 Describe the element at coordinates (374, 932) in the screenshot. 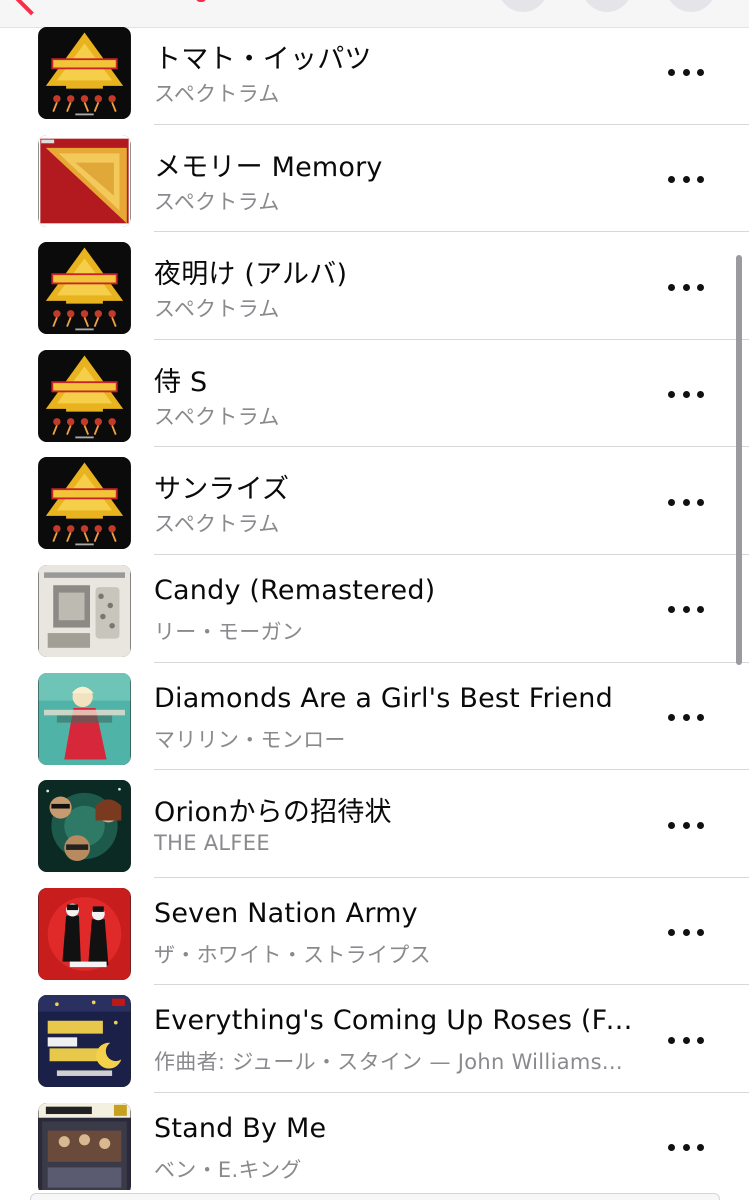

I see `song-row: Seven Nation Army ザ・ホワイト・ストライプス` at that location.